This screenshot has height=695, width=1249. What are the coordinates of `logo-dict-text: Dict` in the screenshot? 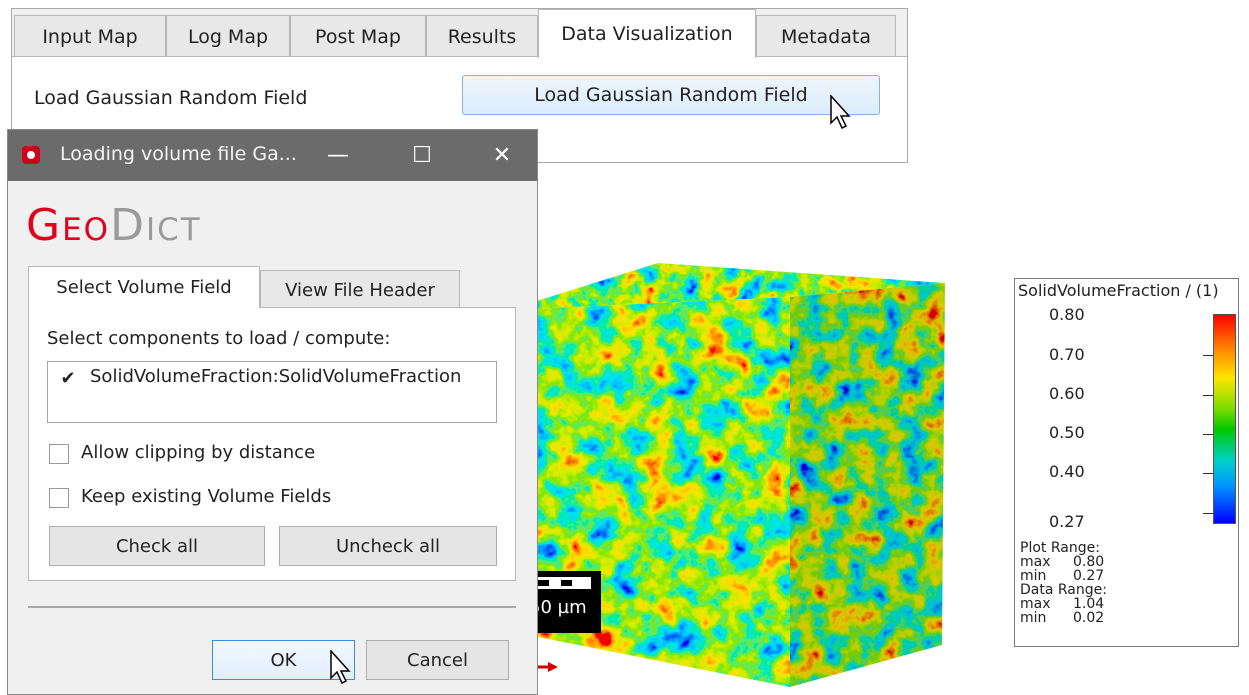 It's located at (156, 225).